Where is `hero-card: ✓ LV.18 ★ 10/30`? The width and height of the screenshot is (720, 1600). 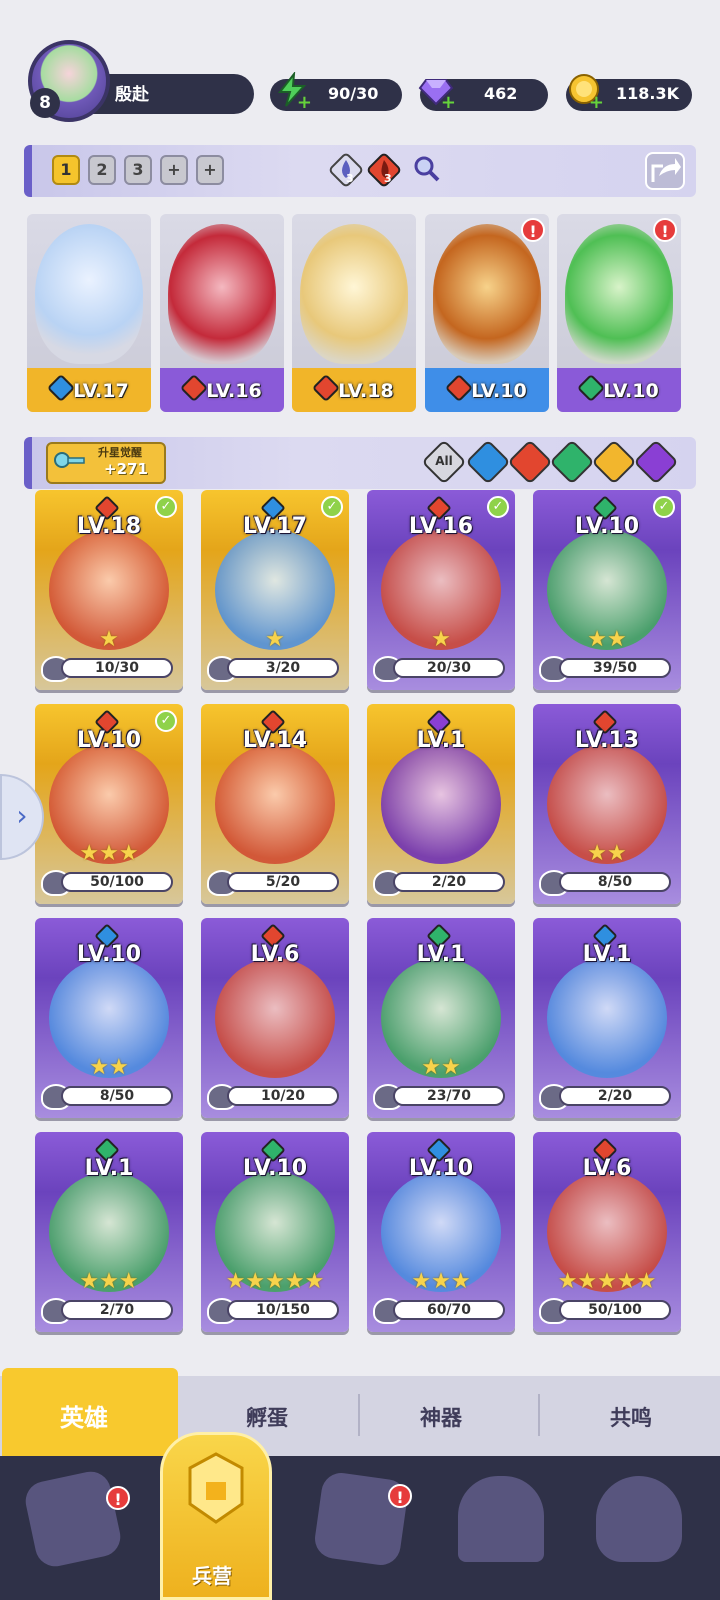
hero-card: ✓ LV.18 ★ 10/30 is located at coordinates (109, 590).